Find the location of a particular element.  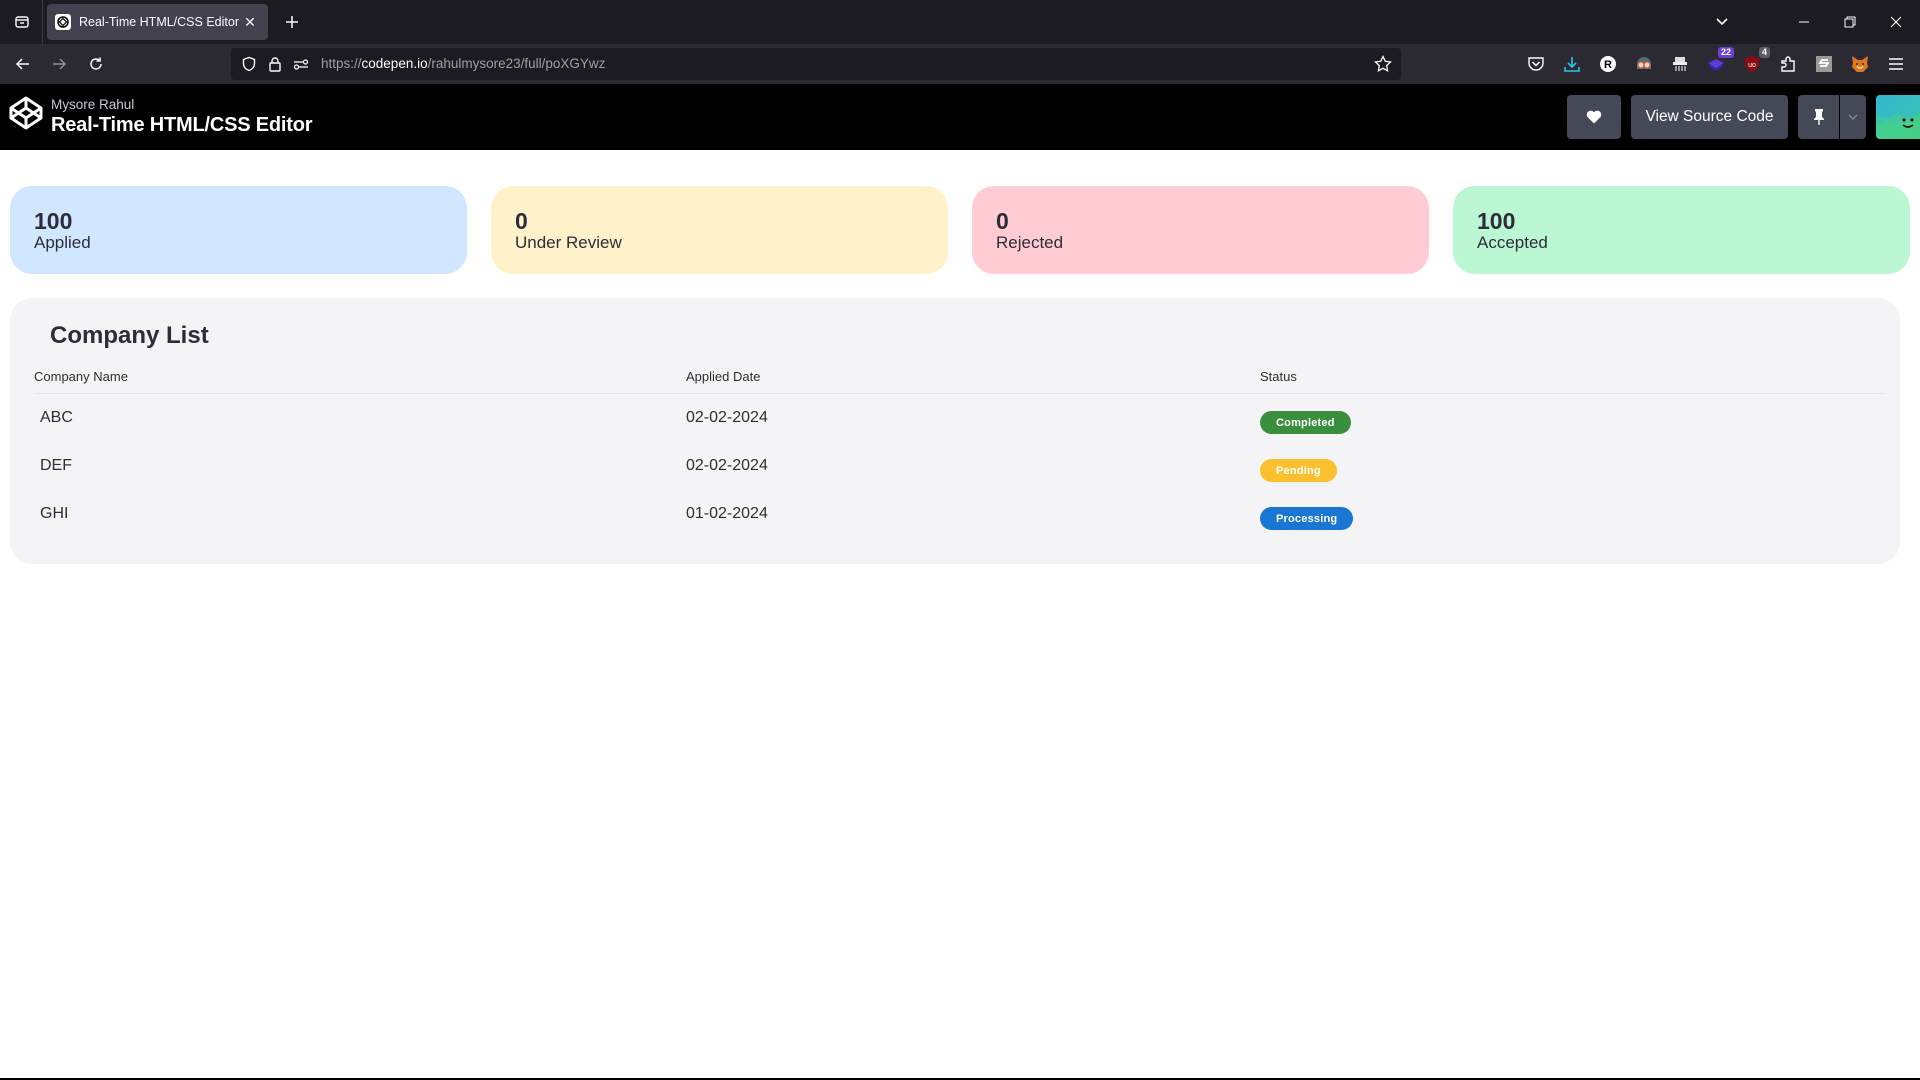

forward-button is located at coordinates (59, 64).